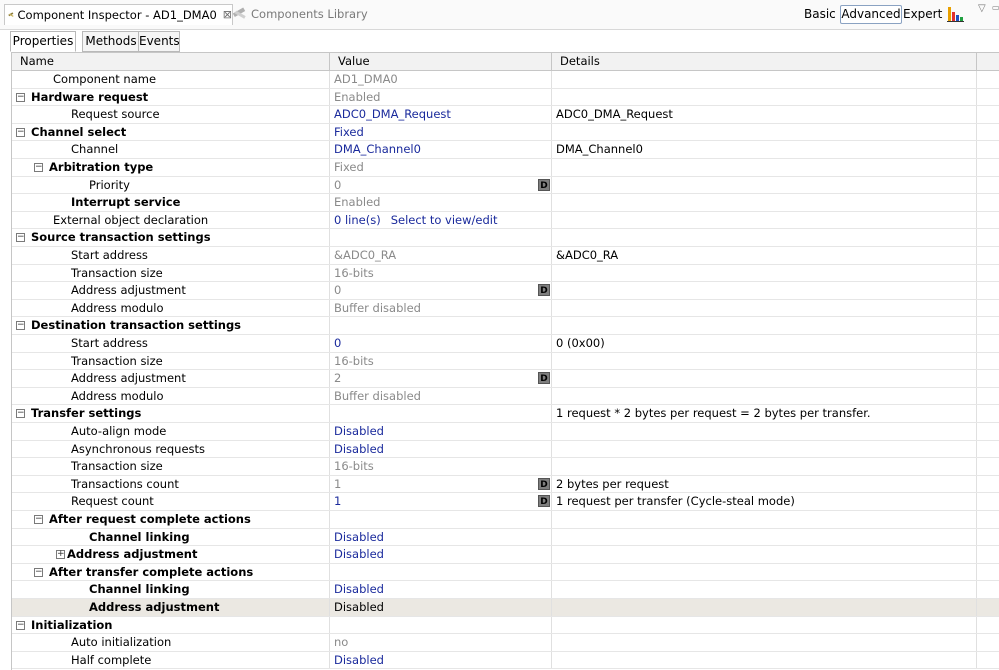  I want to click on expand-icon: +, so click(60, 555).